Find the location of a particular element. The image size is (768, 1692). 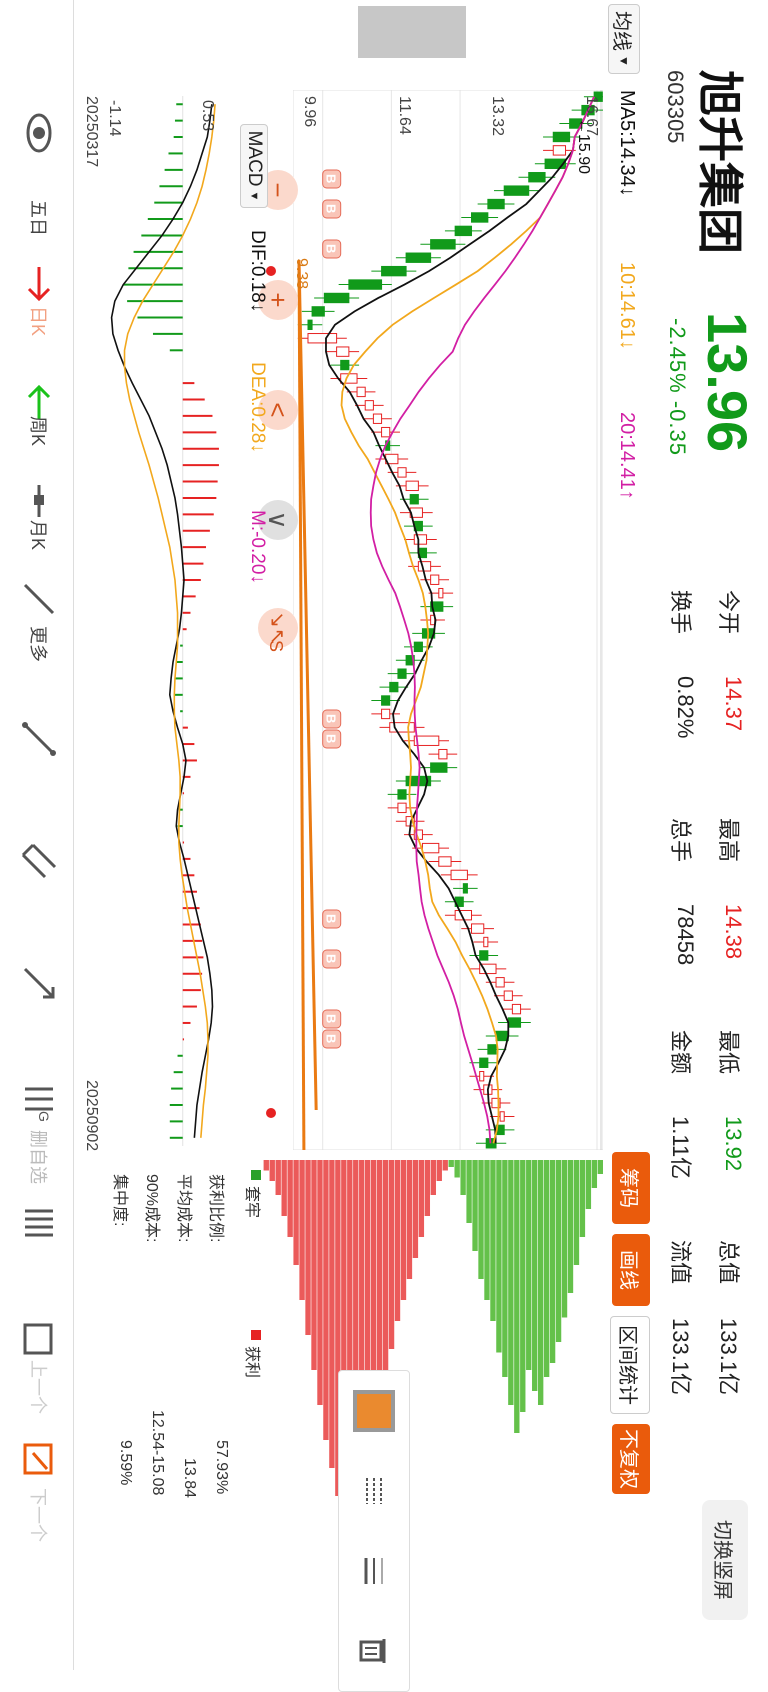

indicator-select-label: MACD is located at coordinates (254, 158).